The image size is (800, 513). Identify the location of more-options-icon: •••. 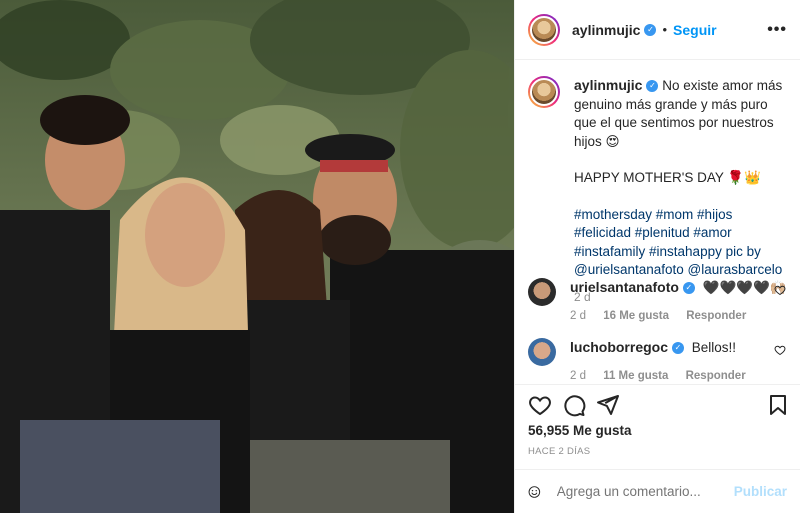
(777, 30).